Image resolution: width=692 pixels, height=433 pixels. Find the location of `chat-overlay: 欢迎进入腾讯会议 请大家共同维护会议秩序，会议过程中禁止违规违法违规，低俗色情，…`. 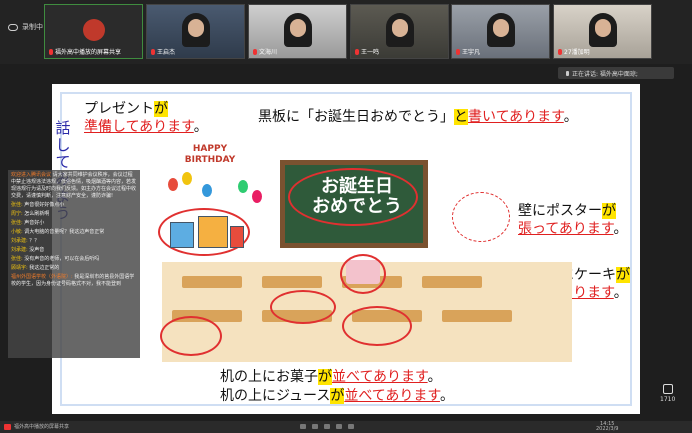

chat-overlay: 欢迎进入腾讯会议 请大家共同维护会议秩序，会议过程中禁止违规违法违规，低俗色情，… is located at coordinates (74, 264).